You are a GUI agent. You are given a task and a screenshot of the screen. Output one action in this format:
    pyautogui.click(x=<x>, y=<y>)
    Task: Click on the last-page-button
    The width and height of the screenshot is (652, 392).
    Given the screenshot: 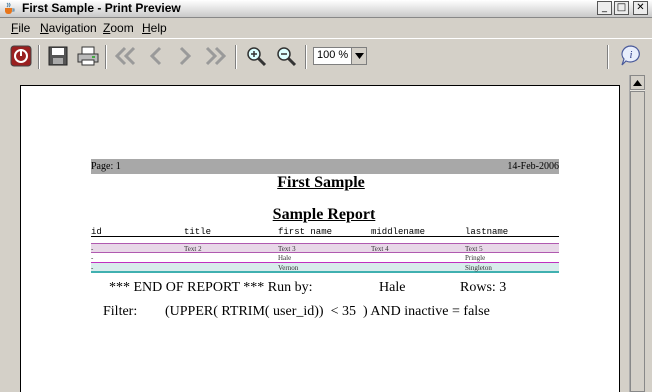 What is the action you would take?
    pyautogui.click(x=216, y=56)
    